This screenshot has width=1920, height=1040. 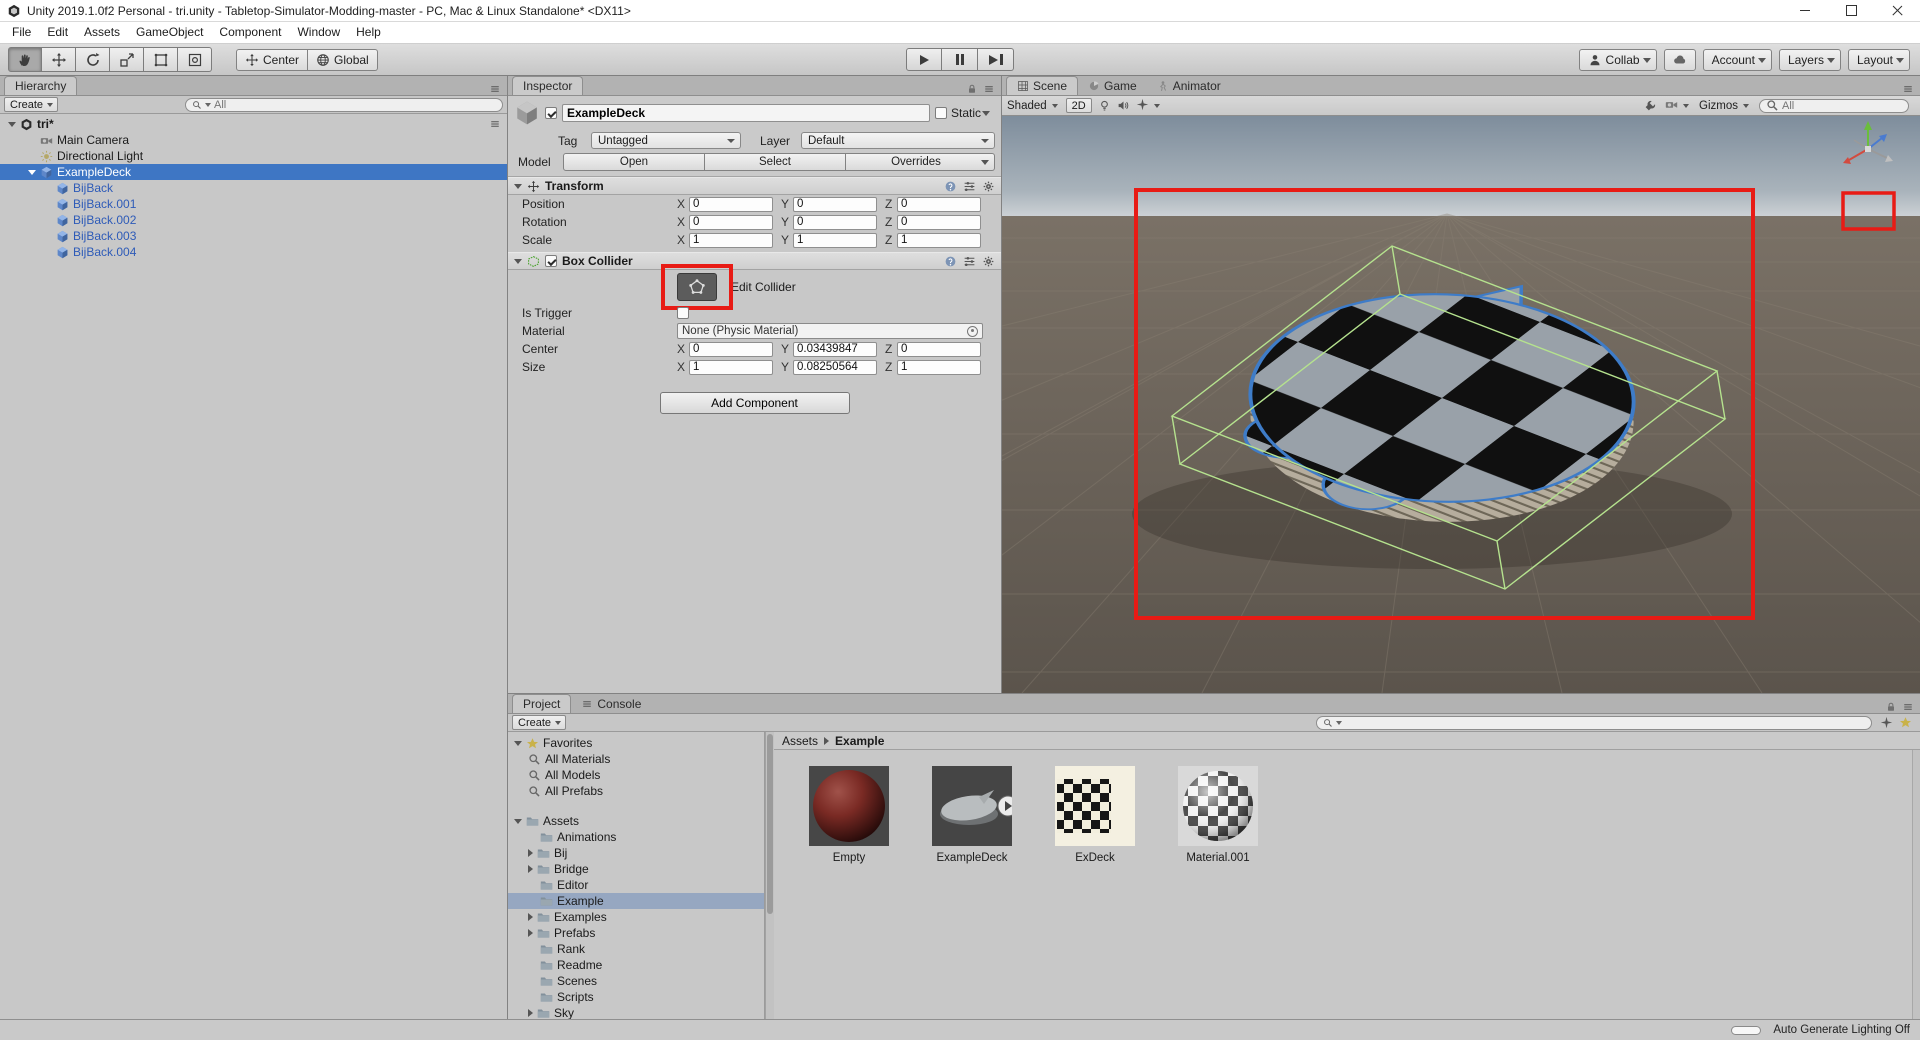 What do you see at coordinates (731, 222) in the screenshot?
I see `rotation-x-field` at bounding box center [731, 222].